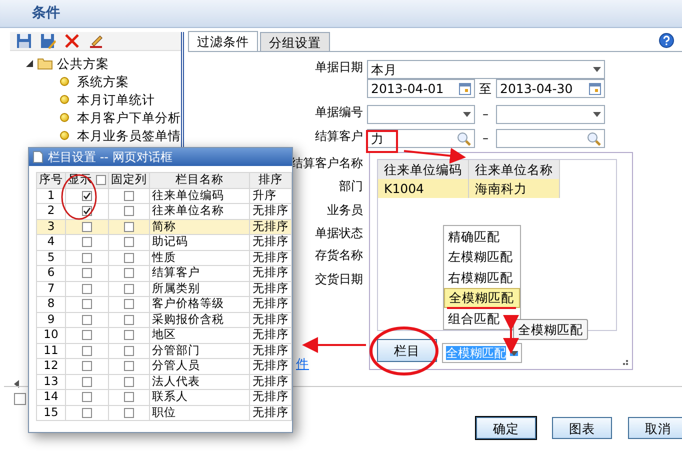 Image resolution: width=682 pixels, height=453 pixels. What do you see at coordinates (339, 112) in the screenshot?
I see `field-label: 单据编号` at bounding box center [339, 112].